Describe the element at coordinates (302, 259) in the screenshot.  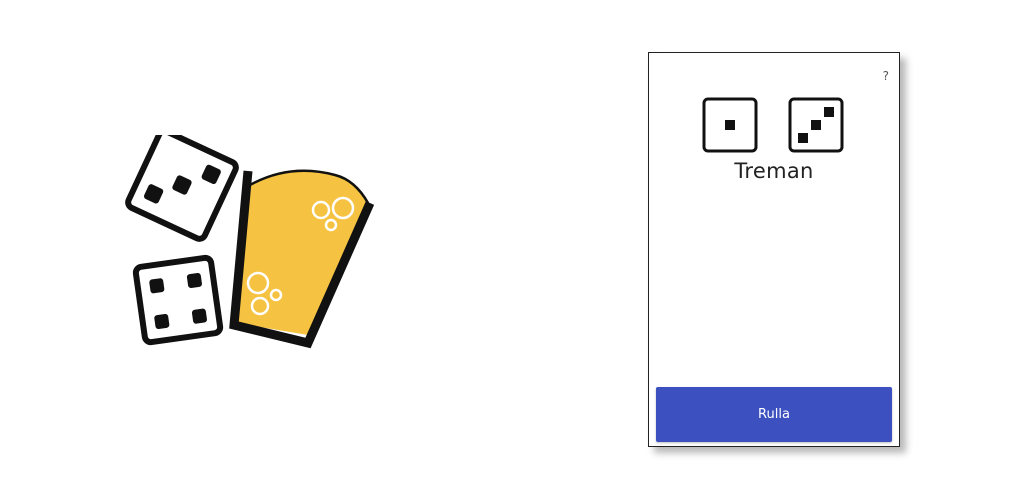
I see `logo-beer-glass-icon` at that location.